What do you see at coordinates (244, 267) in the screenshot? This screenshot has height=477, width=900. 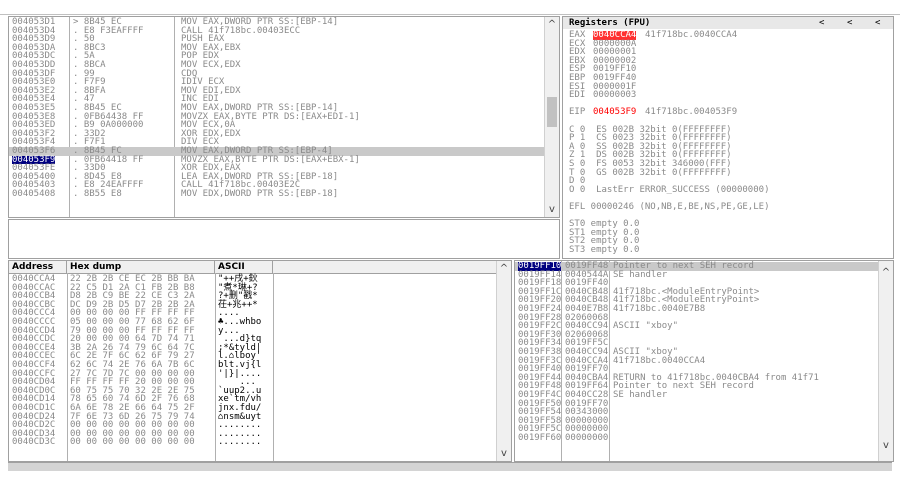 I see `dump-header-ascii: ASCII` at bounding box center [244, 267].